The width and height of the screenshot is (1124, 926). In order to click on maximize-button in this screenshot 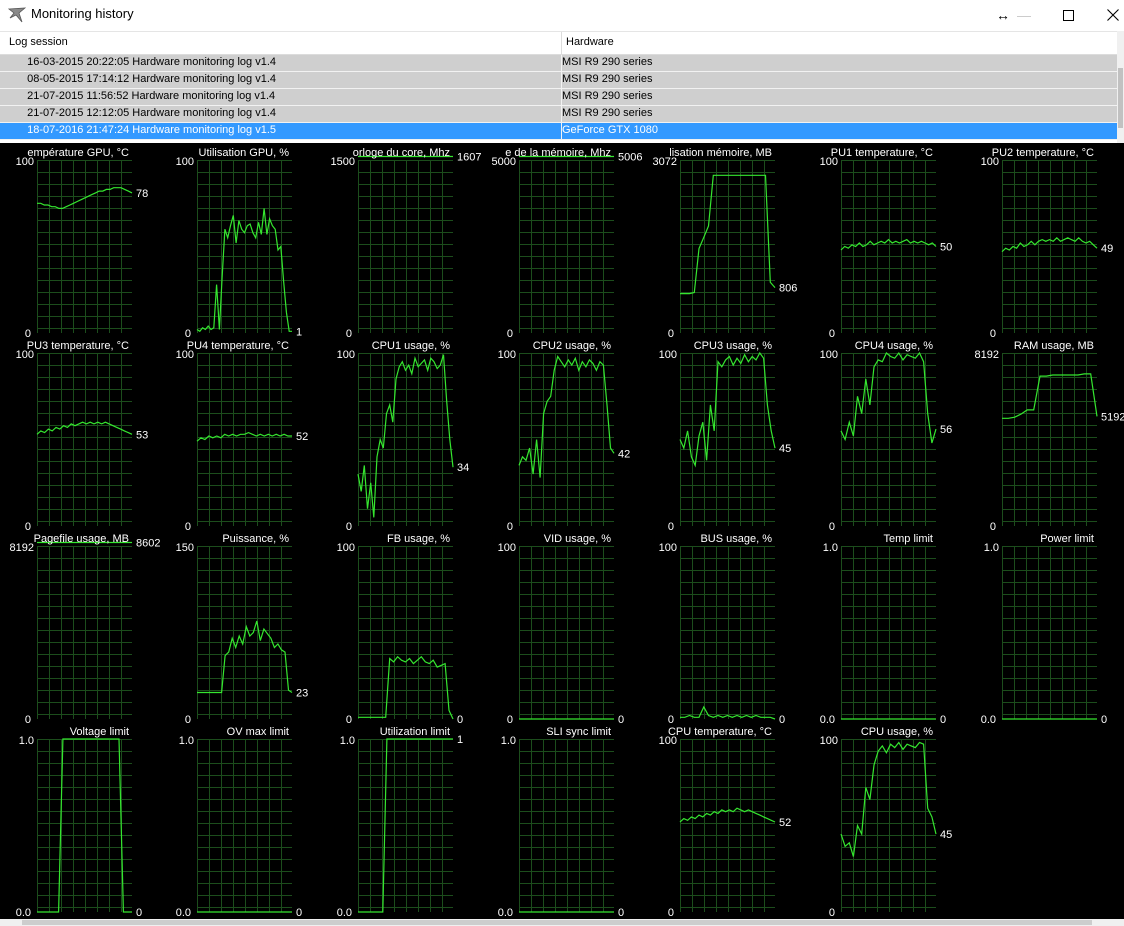, I will do `click(1068, 15)`.